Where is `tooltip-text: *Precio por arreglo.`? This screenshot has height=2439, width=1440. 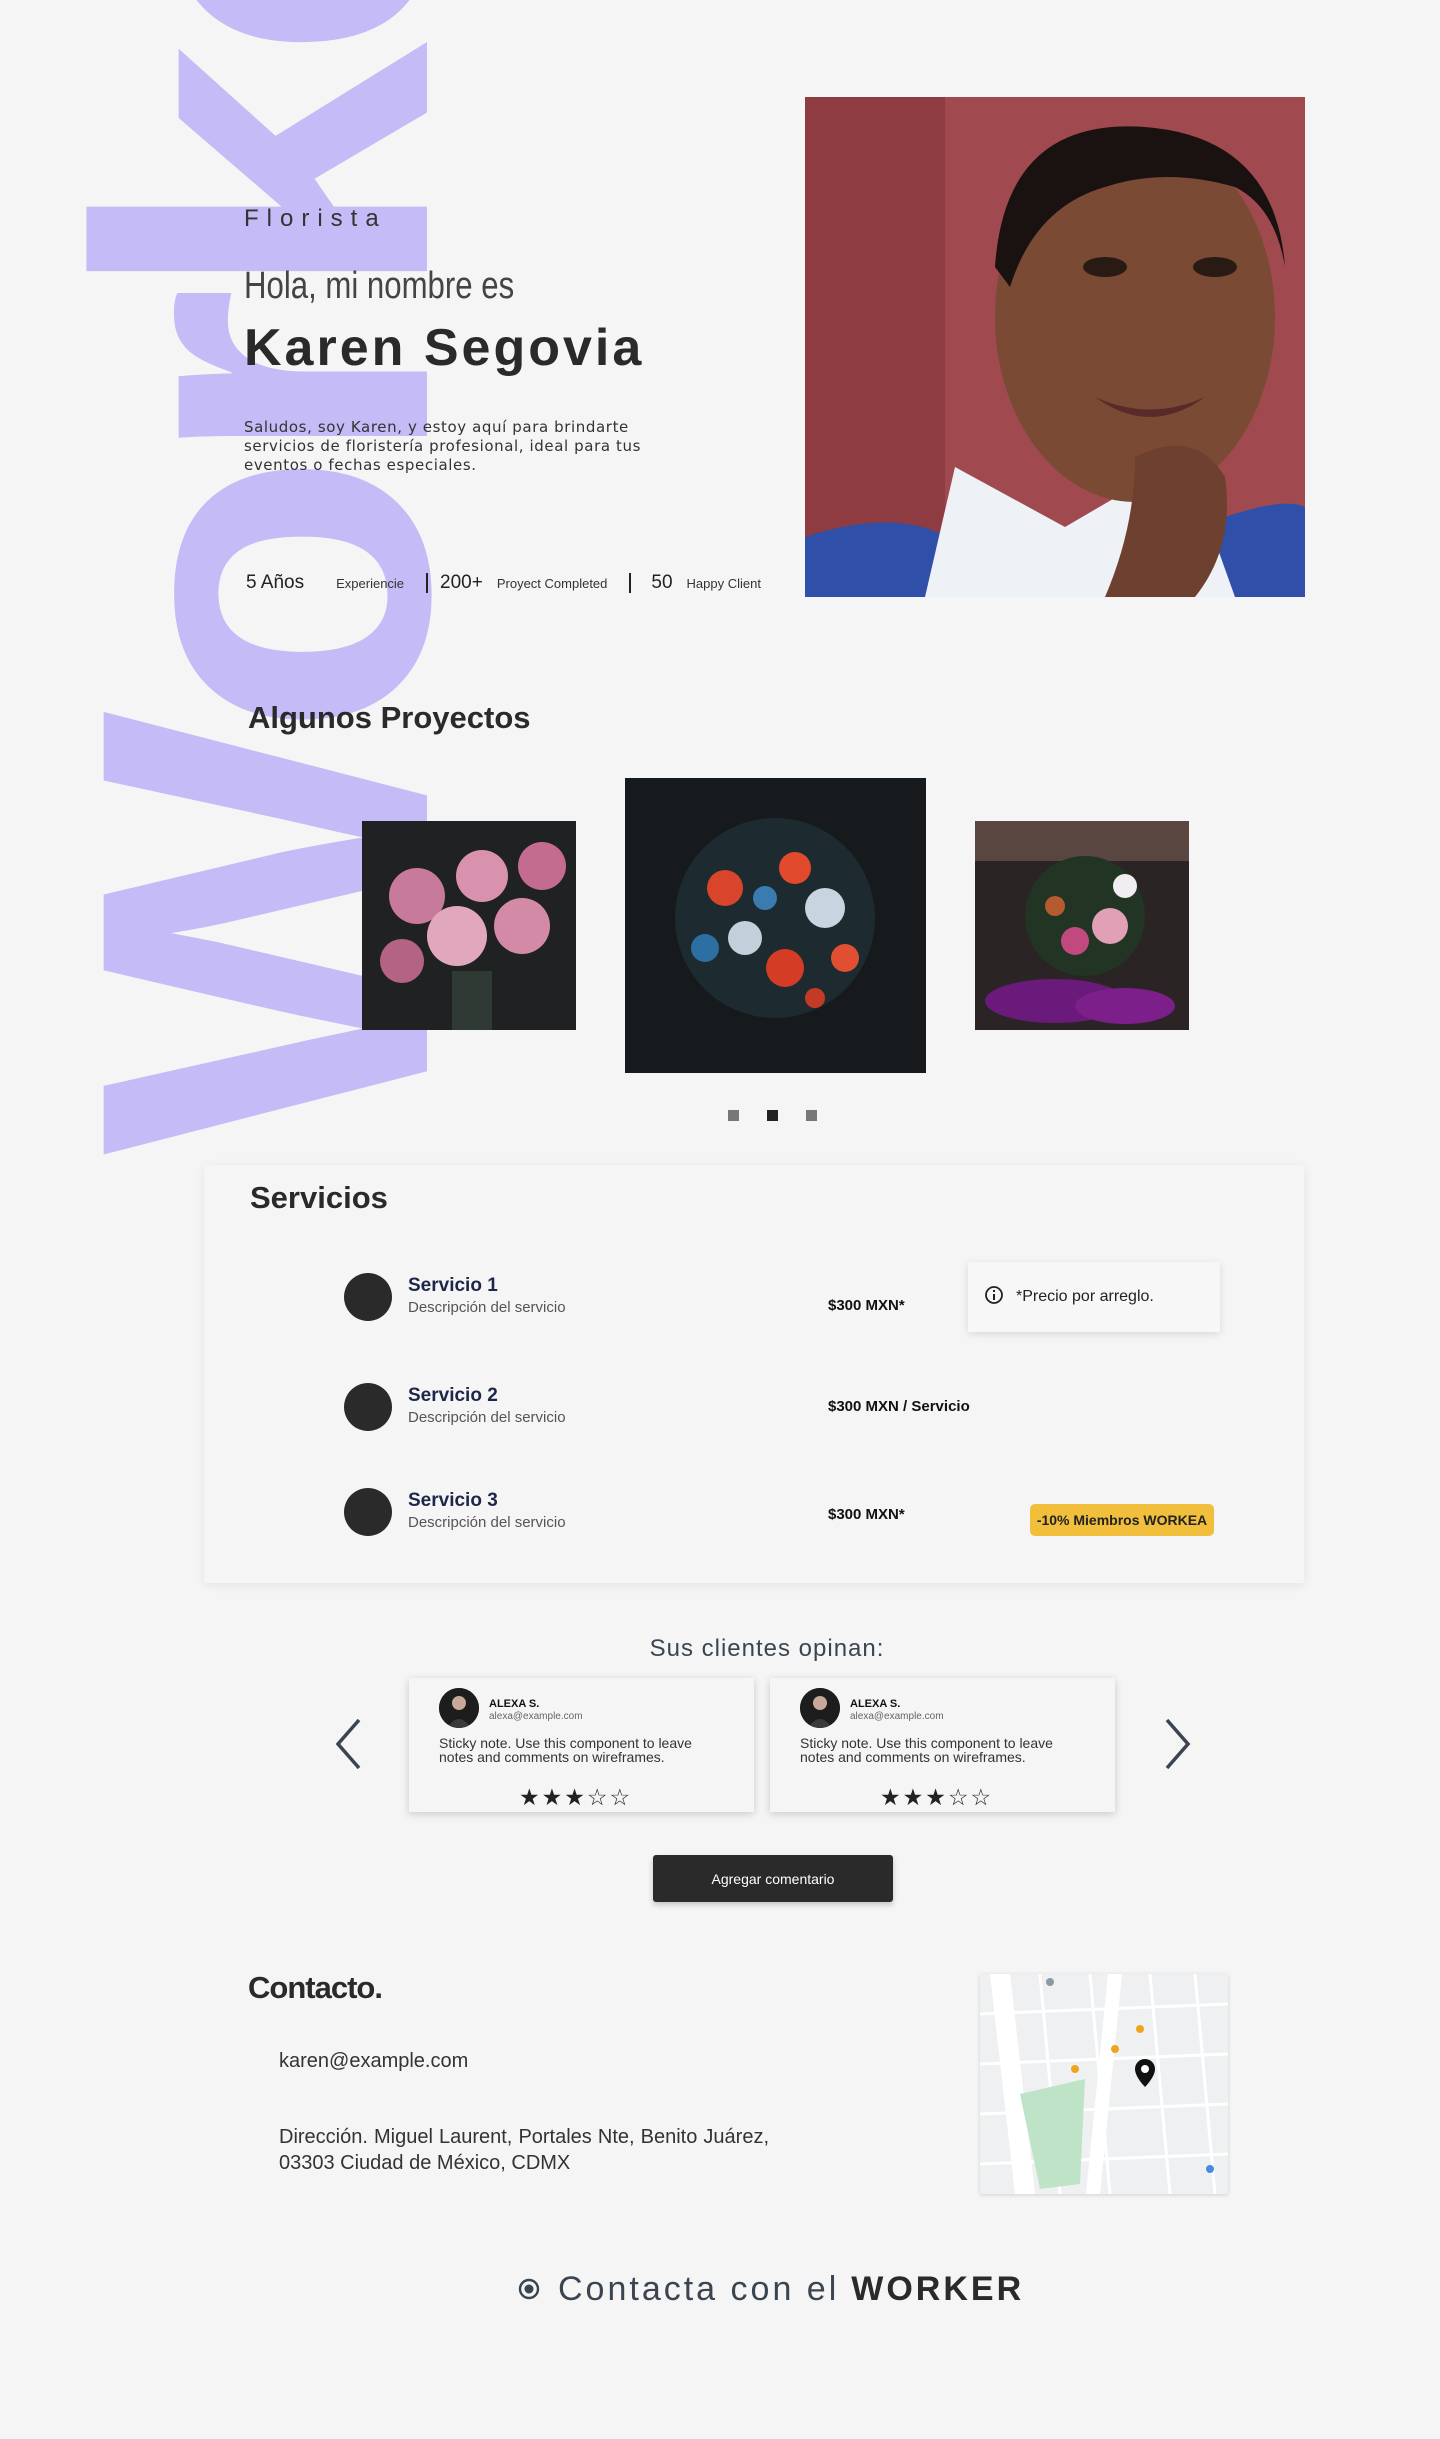 tooltip-text: *Precio por arreglo. is located at coordinates (1085, 1296).